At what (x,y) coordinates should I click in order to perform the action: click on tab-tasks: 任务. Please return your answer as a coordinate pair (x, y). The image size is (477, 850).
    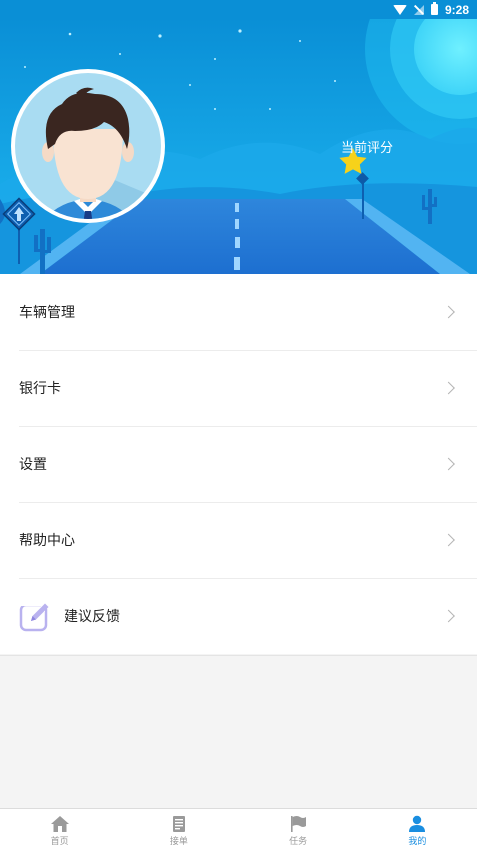
    Looking at the image, I should click on (298, 829).